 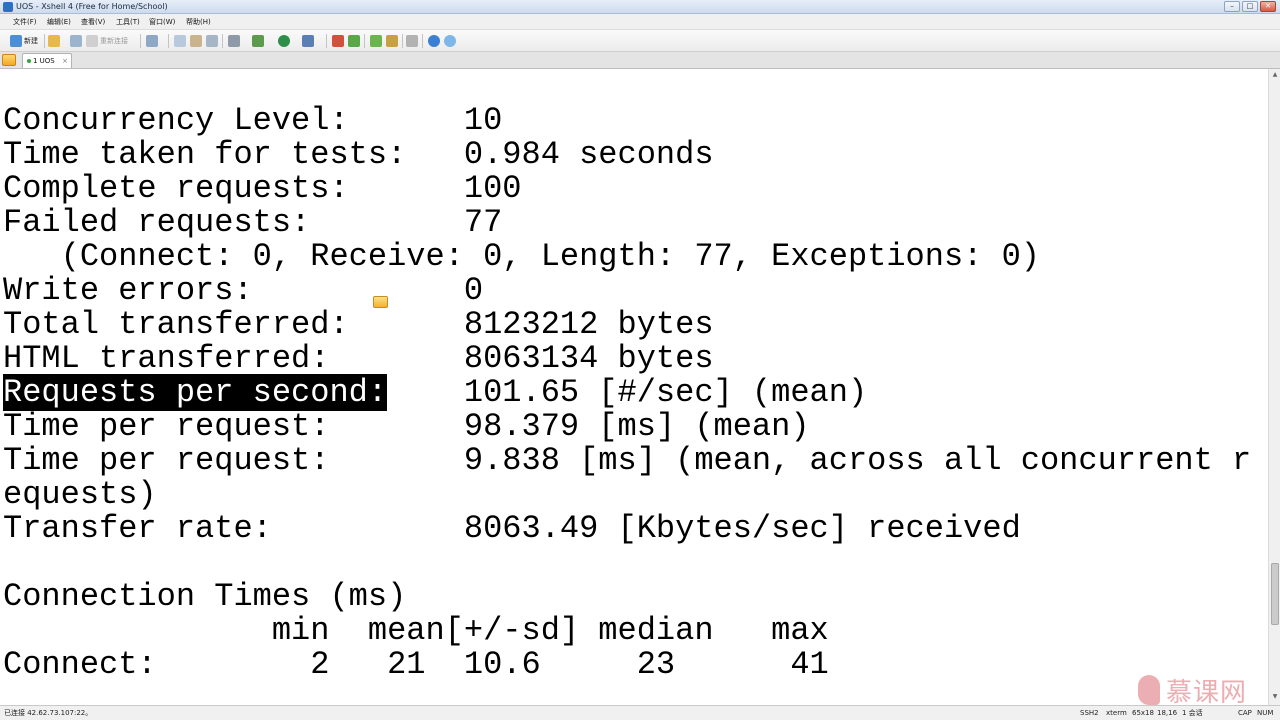 I want to click on terminal-line: Connect: 2 21 10.6 23 41, so click(x=416, y=664).